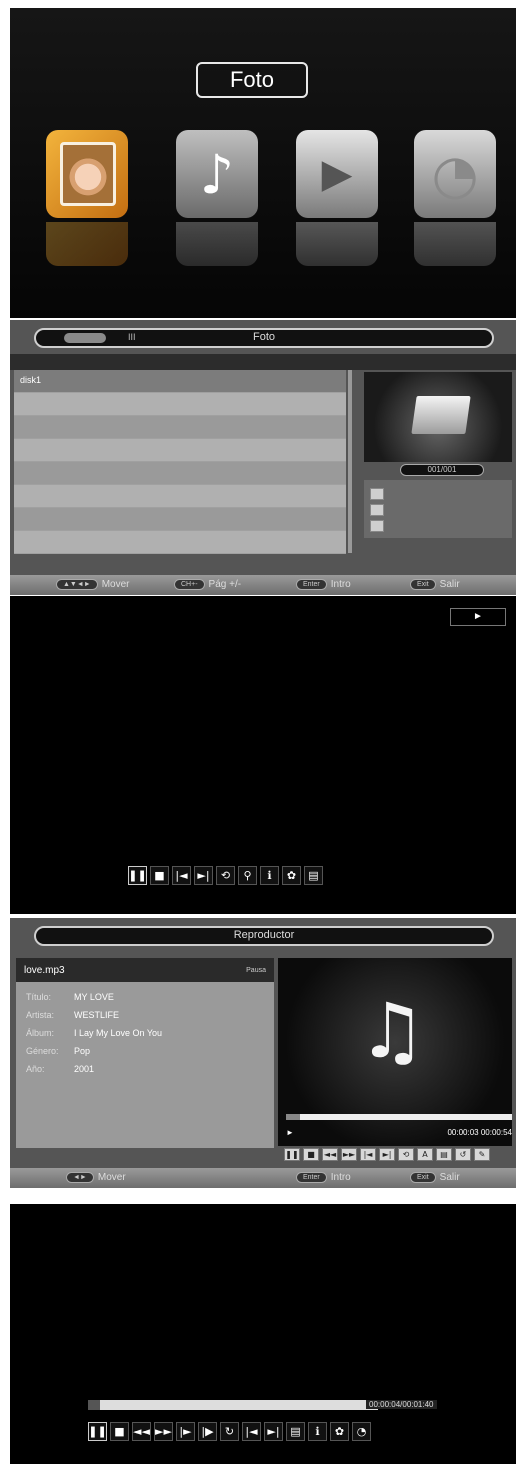 Image resolution: width=516 pixels, height=1464 pixels. I want to click on photo-icon, so click(87, 174).